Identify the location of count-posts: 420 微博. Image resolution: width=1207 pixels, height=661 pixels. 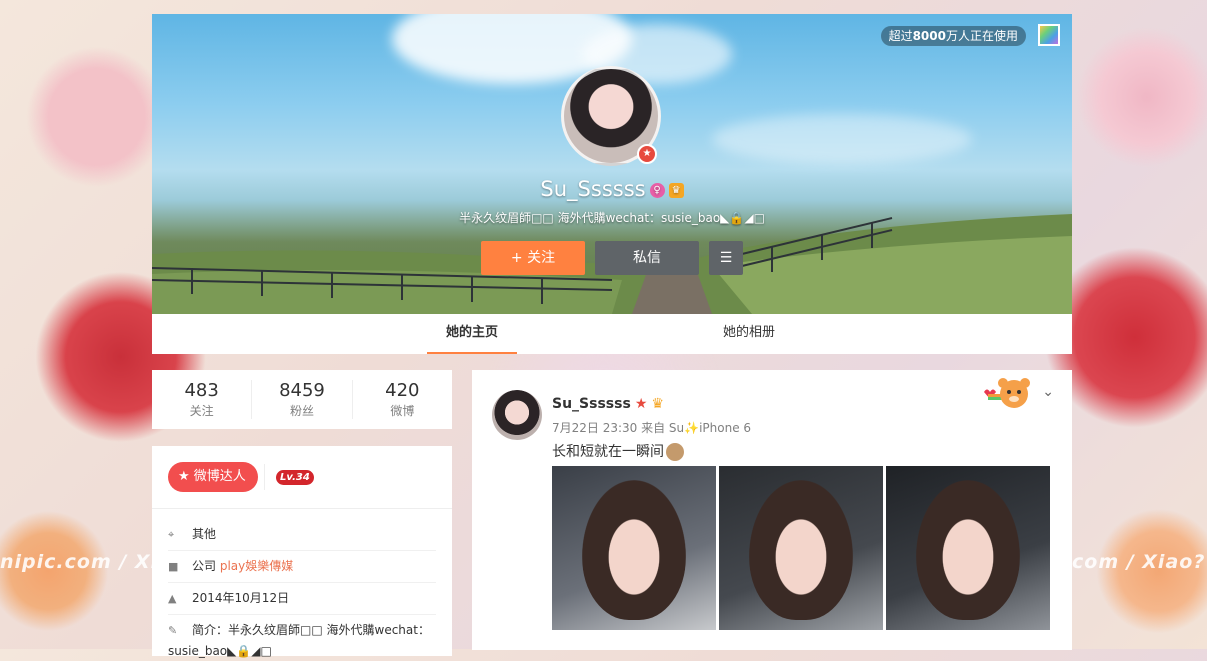
(402, 399).